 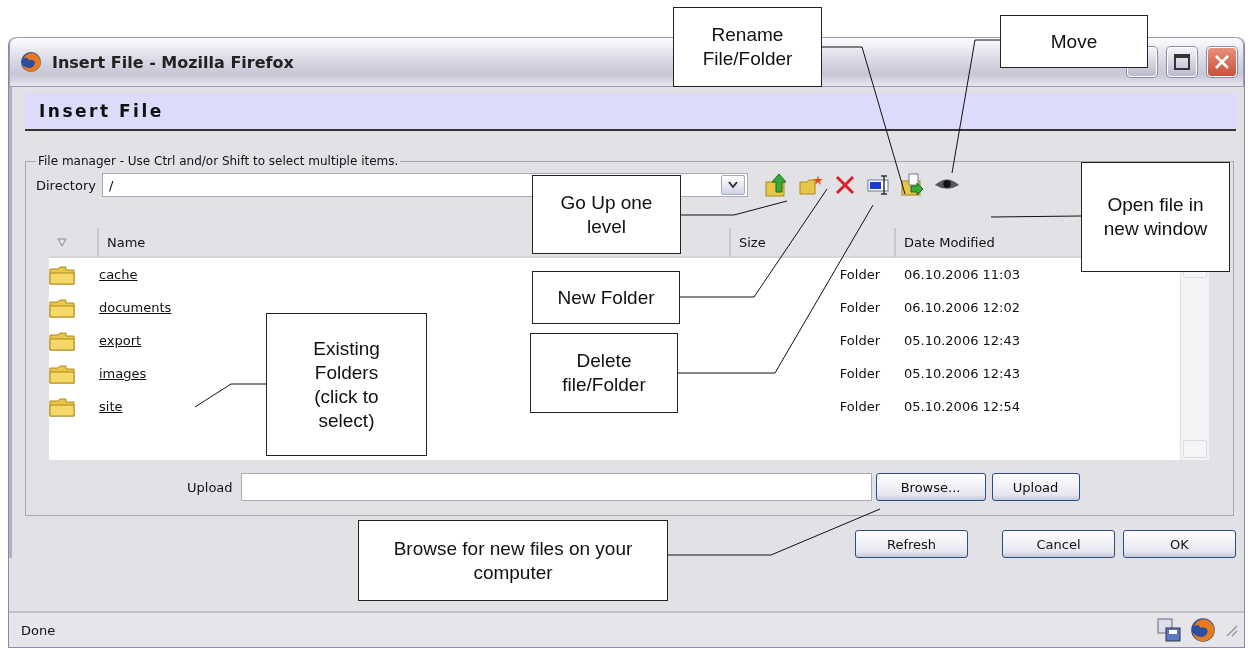 I want to click on maximize-button, so click(x=1182, y=62).